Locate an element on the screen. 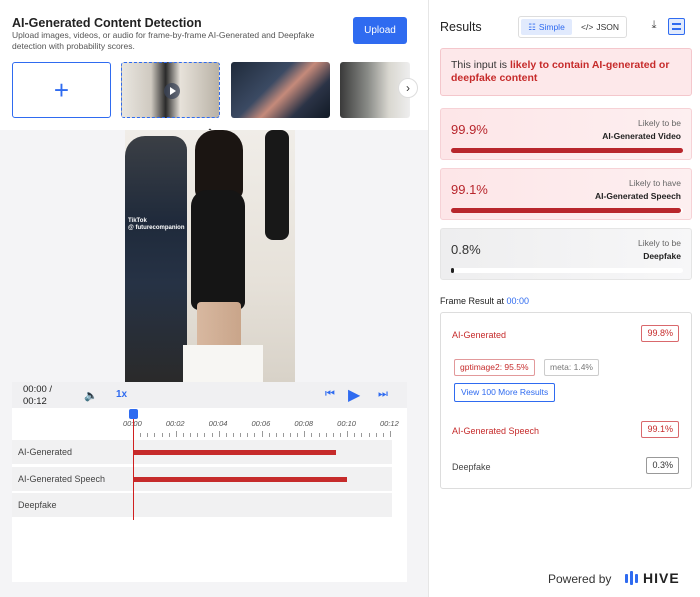 The image size is (700, 597). score-card-speech: 99.1% Likely to have AI-Generated Speech is located at coordinates (566, 194).